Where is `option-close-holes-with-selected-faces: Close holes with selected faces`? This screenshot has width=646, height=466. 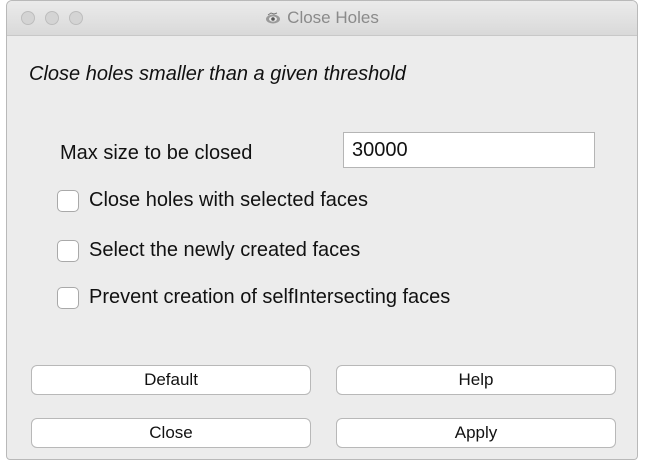
option-close-holes-with-selected-faces: Close holes with selected faces is located at coordinates (212, 200).